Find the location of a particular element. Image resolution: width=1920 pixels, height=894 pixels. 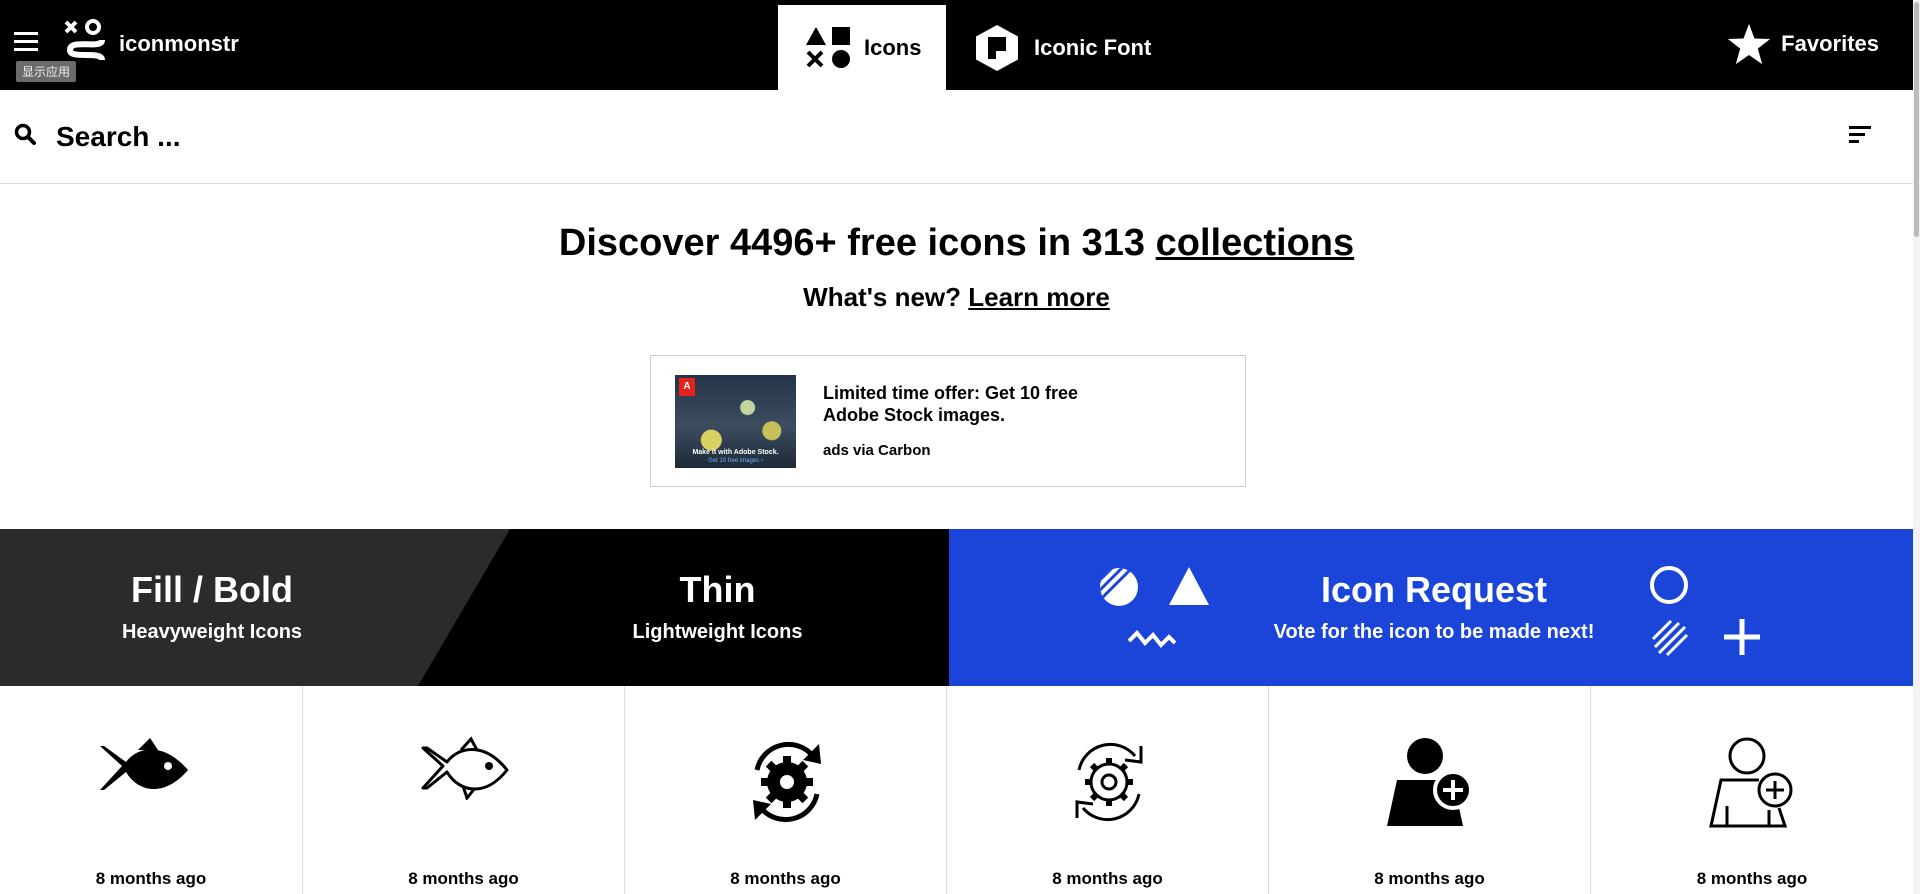

whats-new-text: What's new? is located at coordinates (886, 297).